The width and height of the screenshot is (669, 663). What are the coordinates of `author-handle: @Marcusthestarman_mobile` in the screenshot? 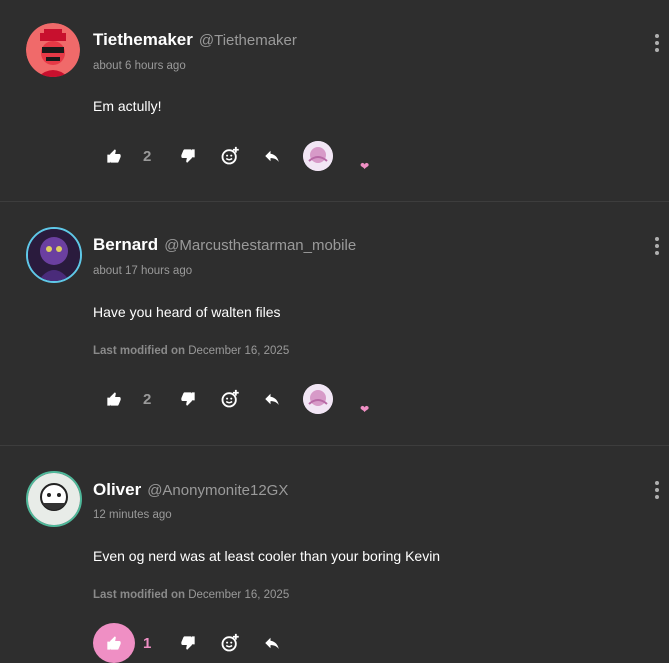 It's located at (260, 245).